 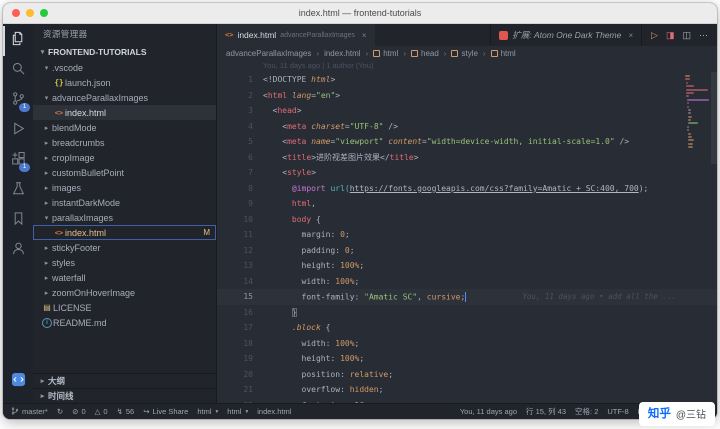 I want to click on file-LICENSE: ▤ LICENSE, so click(x=124, y=307).